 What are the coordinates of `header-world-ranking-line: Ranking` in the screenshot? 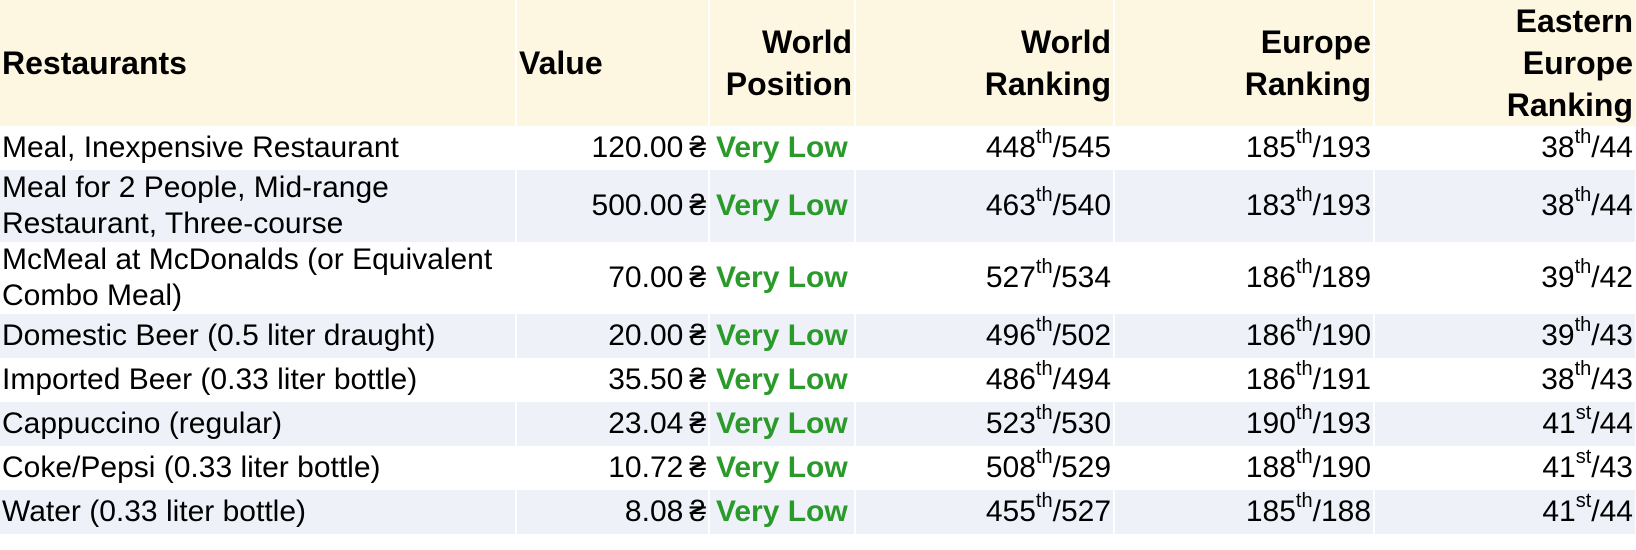 It's located at (1047, 84).